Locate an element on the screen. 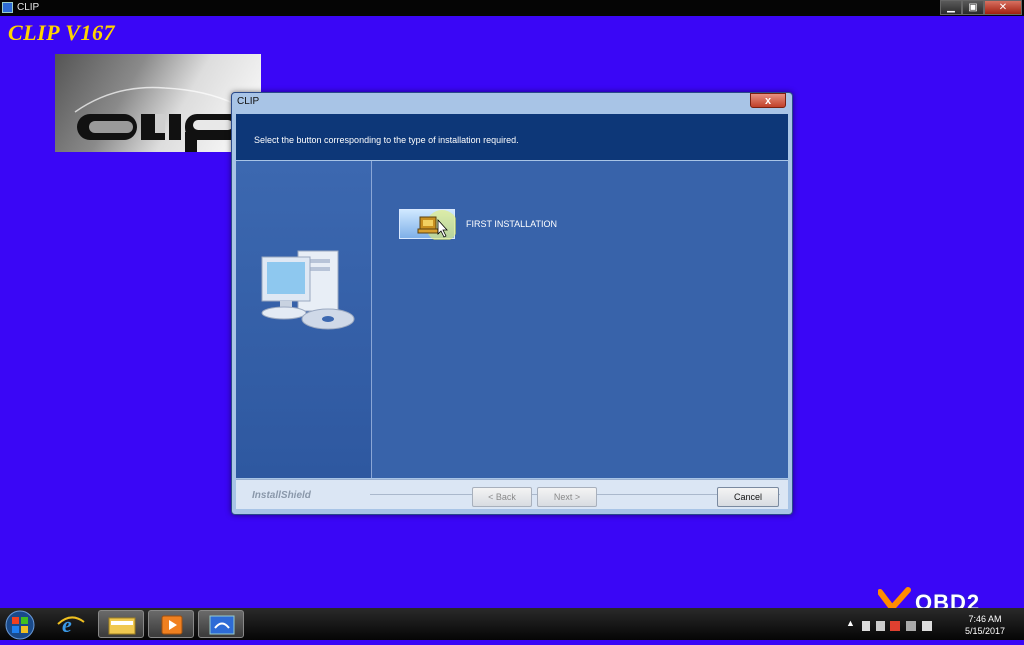 Image resolution: width=1024 pixels, height=645 pixels. first-installation-button is located at coordinates (428, 225).